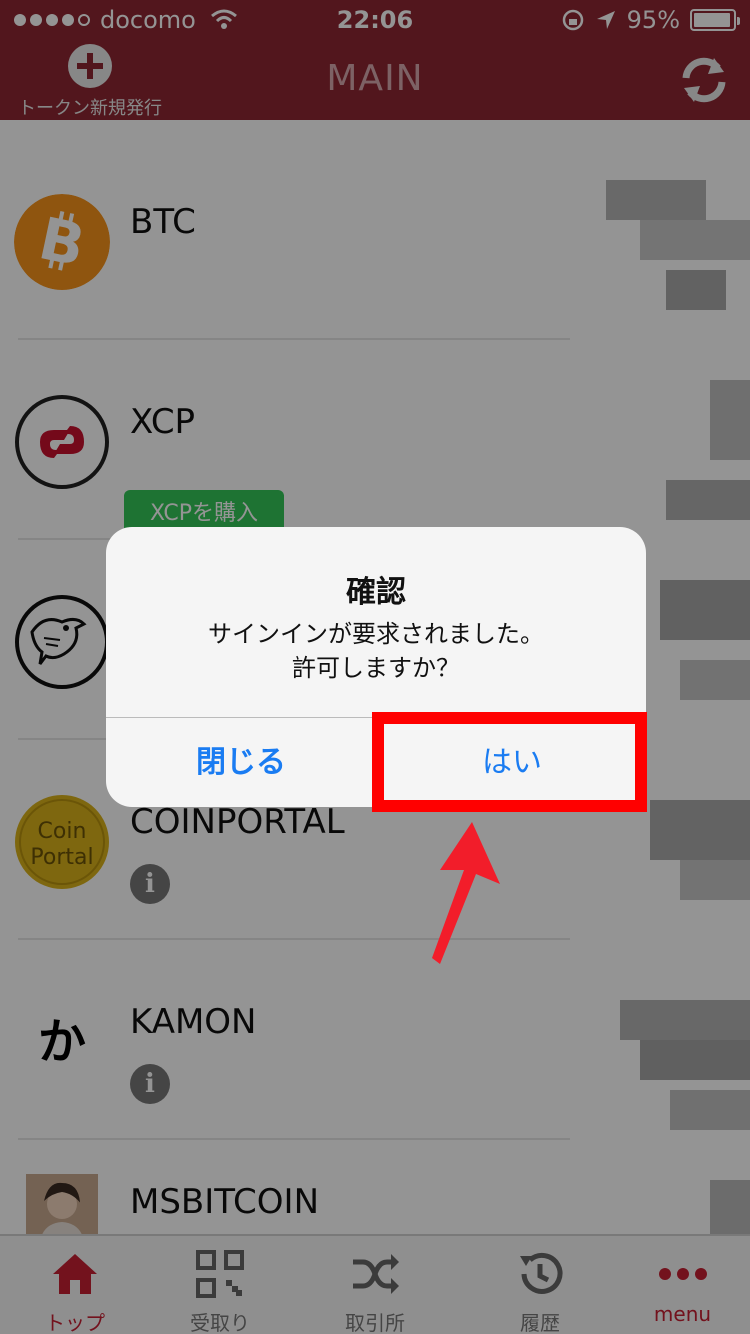 The height and width of the screenshot is (1334, 750). I want to click on dialog-message-line: サインインが要求されました。, so click(376, 634).